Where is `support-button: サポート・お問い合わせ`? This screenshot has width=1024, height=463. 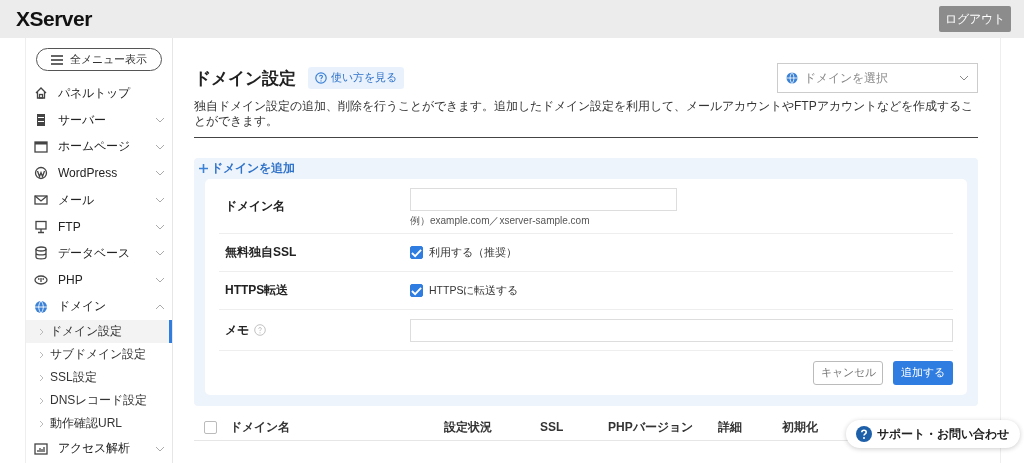 support-button: サポート・お問い合わせ is located at coordinates (933, 434).